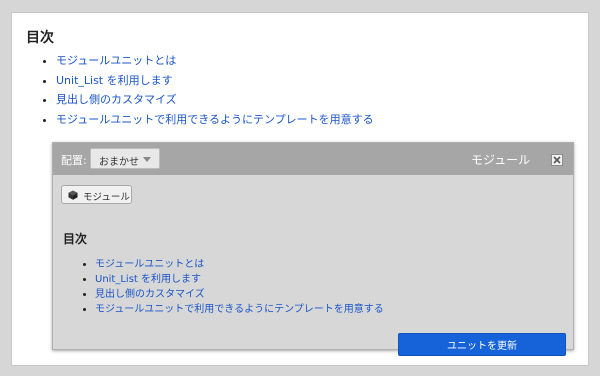 Image resolution: width=600 pixels, height=376 pixels. I want to click on unit-toc-item: Unit_List を利用します, so click(239, 279).